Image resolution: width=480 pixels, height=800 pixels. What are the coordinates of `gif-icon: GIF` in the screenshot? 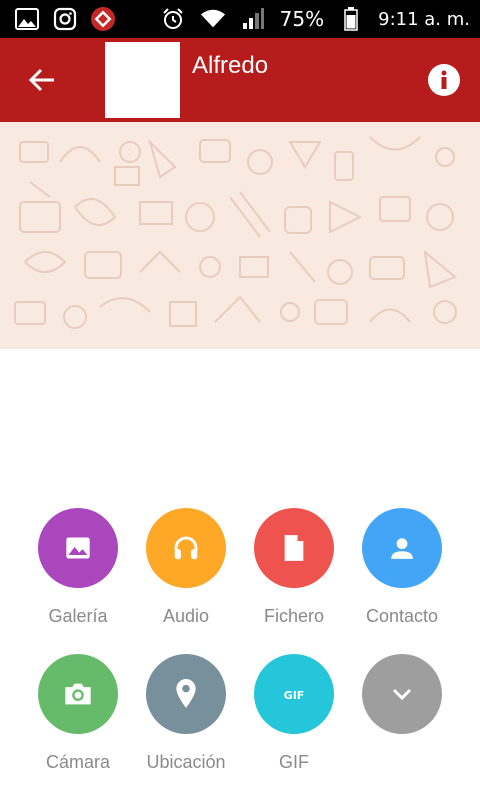 It's located at (294, 695).